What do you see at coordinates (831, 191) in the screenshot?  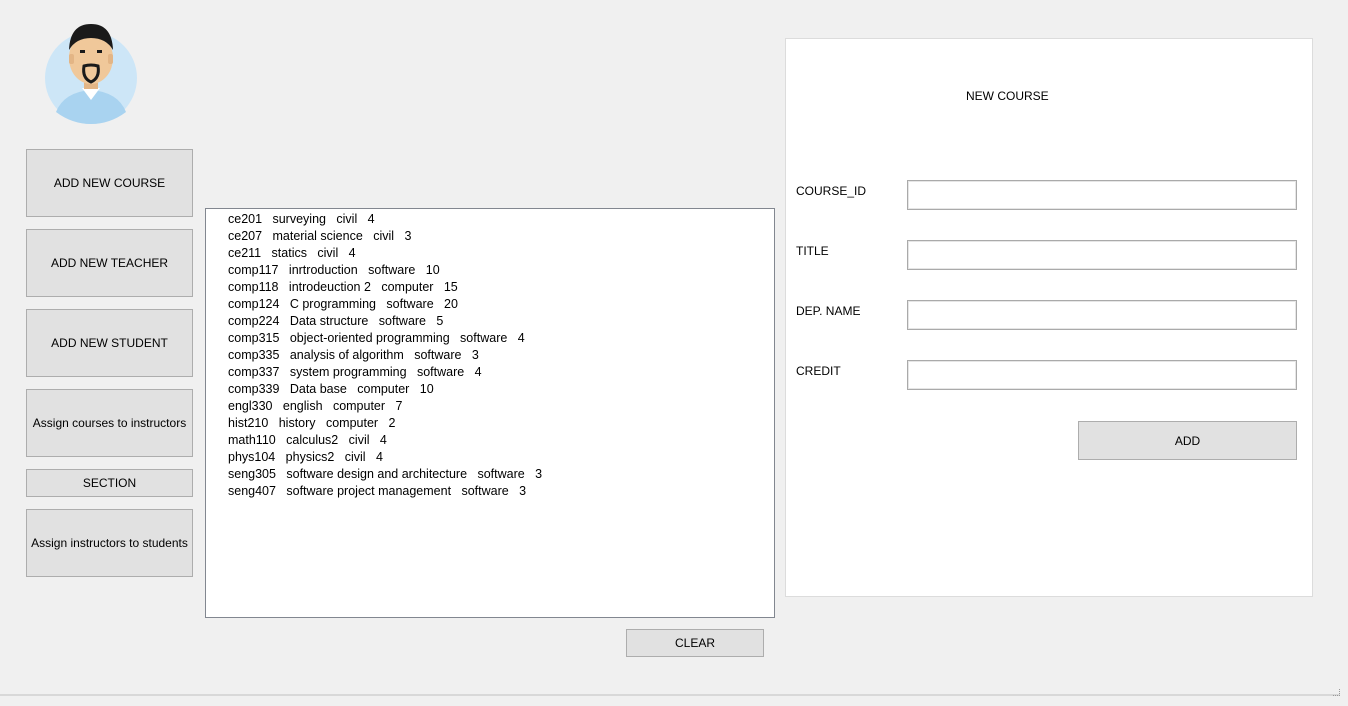 I see `course-id-label: COURSE_ID` at bounding box center [831, 191].